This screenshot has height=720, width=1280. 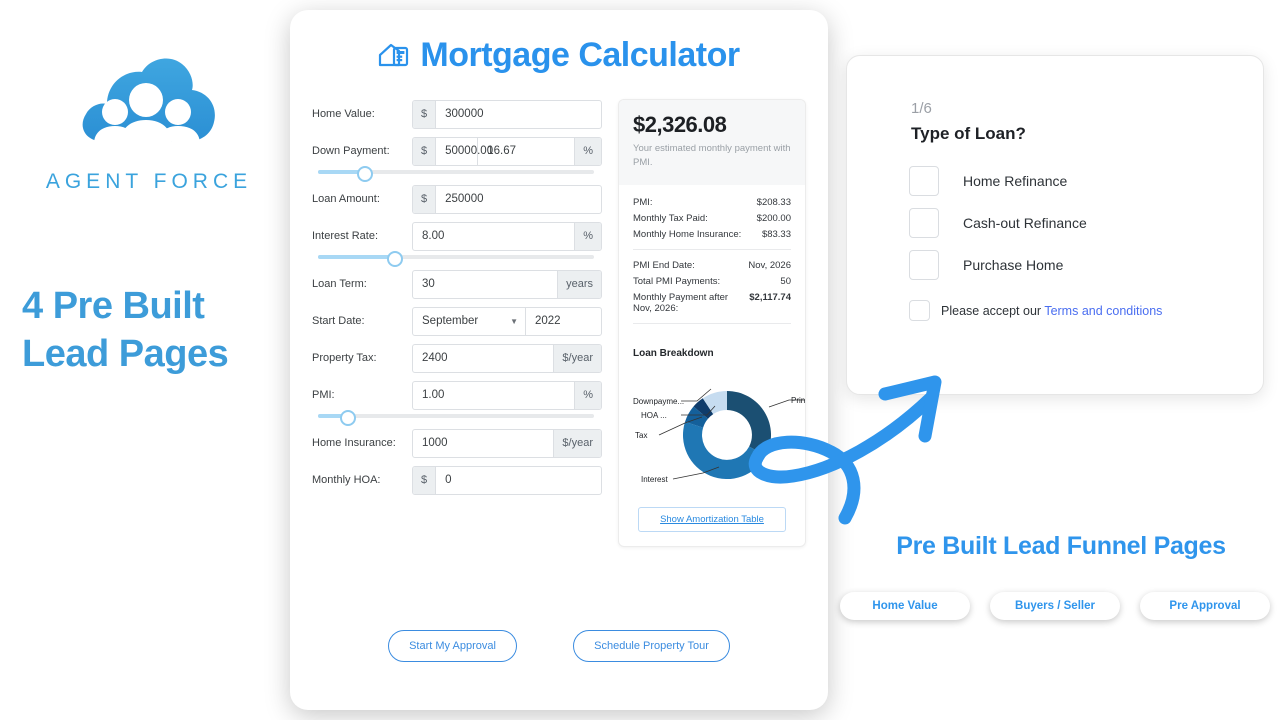 I want to click on result-row: Total PMI Payments: 50, so click(x=712, y=281).